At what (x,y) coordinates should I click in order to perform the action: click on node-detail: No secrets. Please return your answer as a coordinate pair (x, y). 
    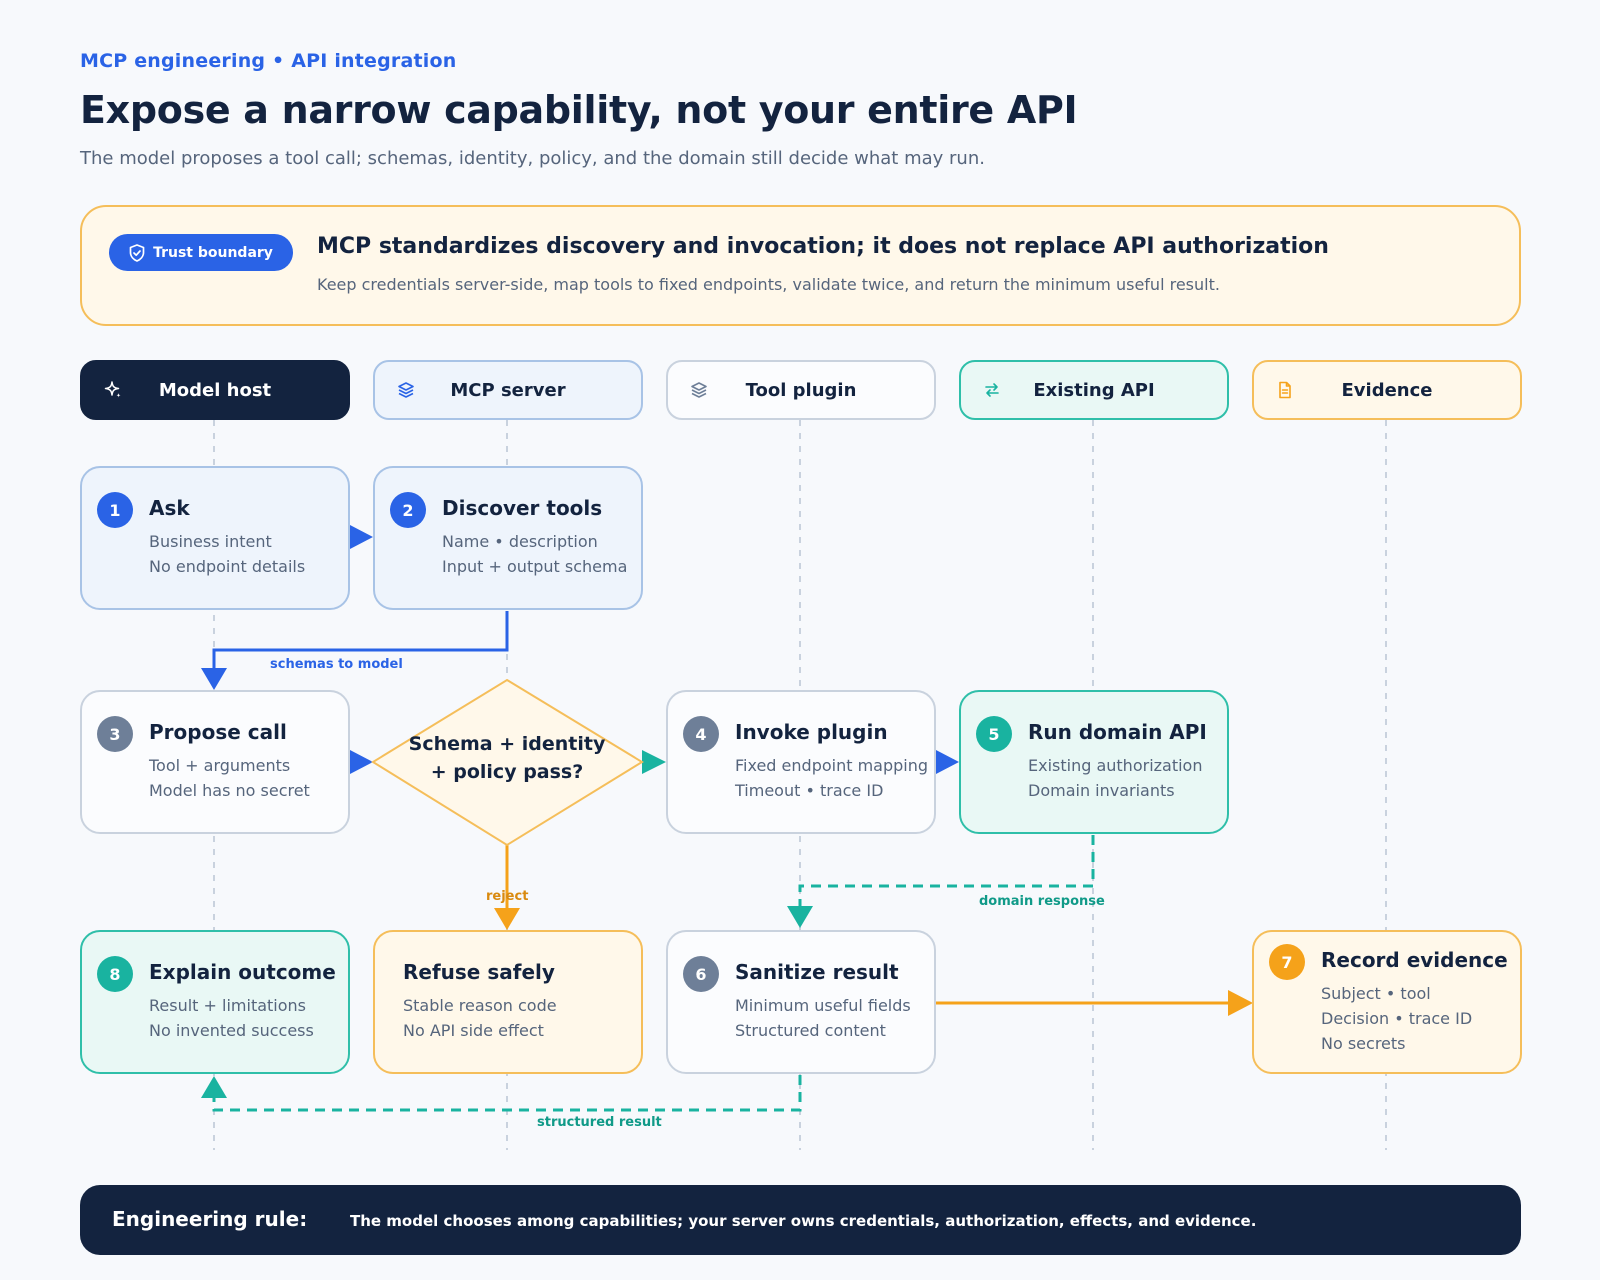
    Looking at the image, I should click on (1363, 1043).